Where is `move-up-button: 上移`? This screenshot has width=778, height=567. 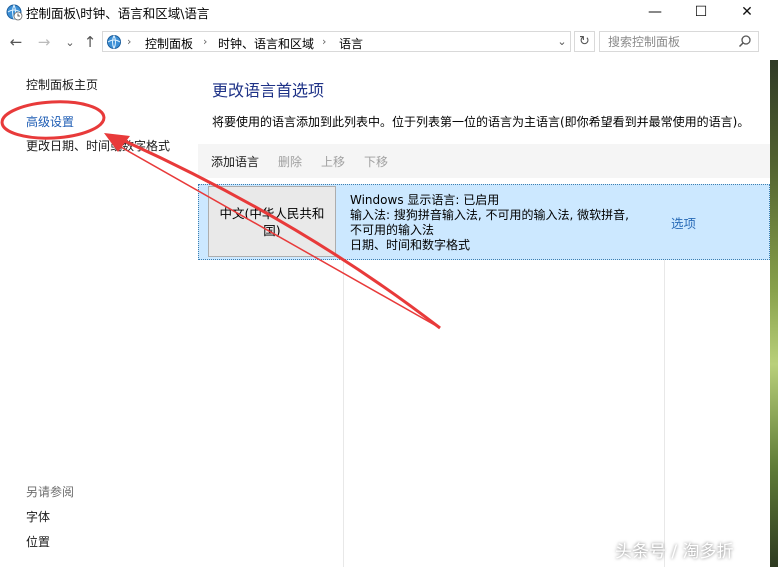
move-up-button: 上移 is located at coordinates (333, 161).